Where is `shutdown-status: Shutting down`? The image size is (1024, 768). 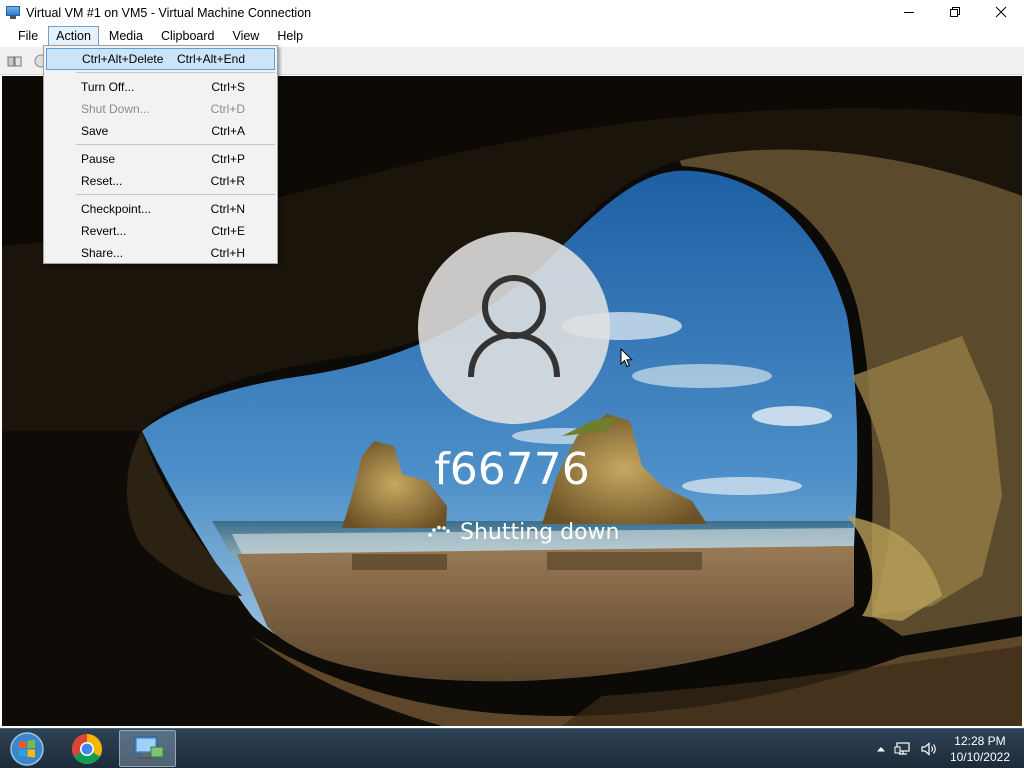 shutdown-status: Shutting down is located at coordinates (522, 532).